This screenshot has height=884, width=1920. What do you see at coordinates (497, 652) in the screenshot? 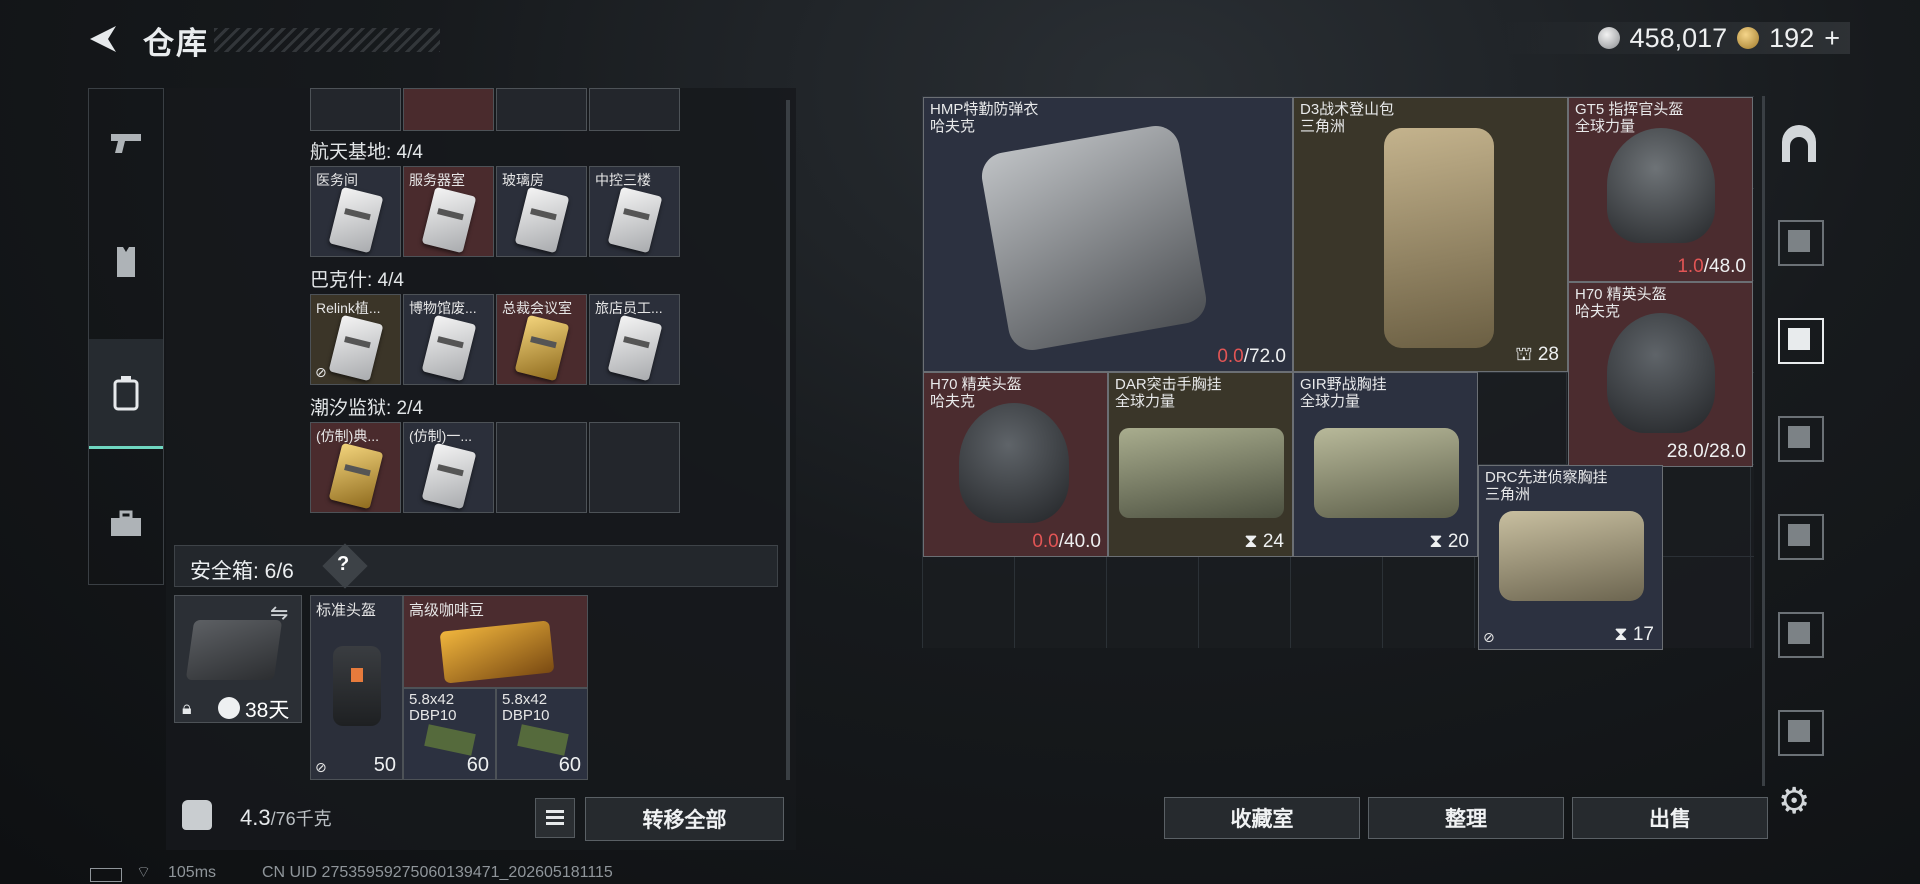
I see `coffee-bag-icon` at bounding box center [497, 652].